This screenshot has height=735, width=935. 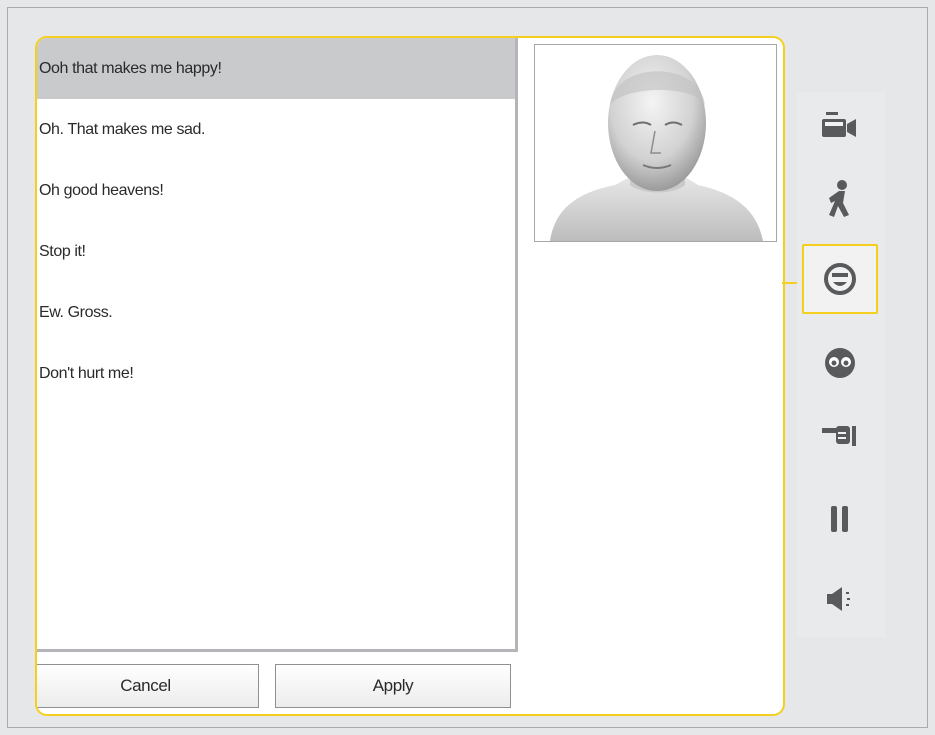 I want to click on phrase-item: Stop it!, so click(x=276, y=251).